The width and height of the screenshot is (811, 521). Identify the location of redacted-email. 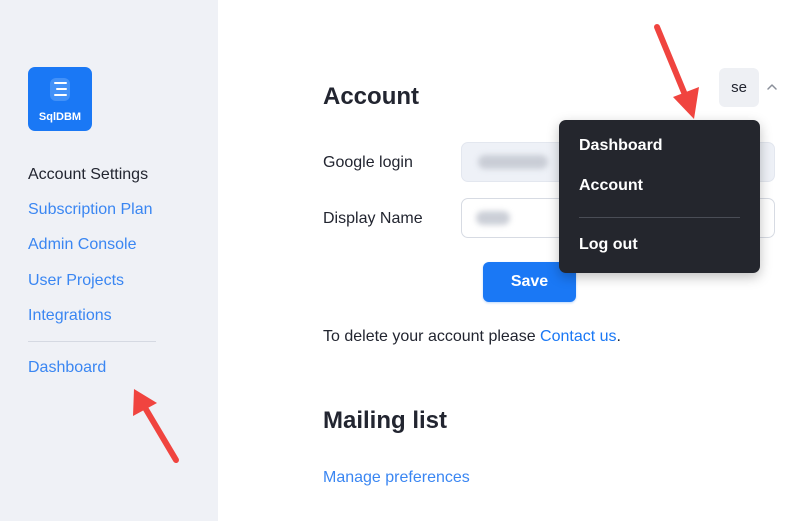
(513, 162).